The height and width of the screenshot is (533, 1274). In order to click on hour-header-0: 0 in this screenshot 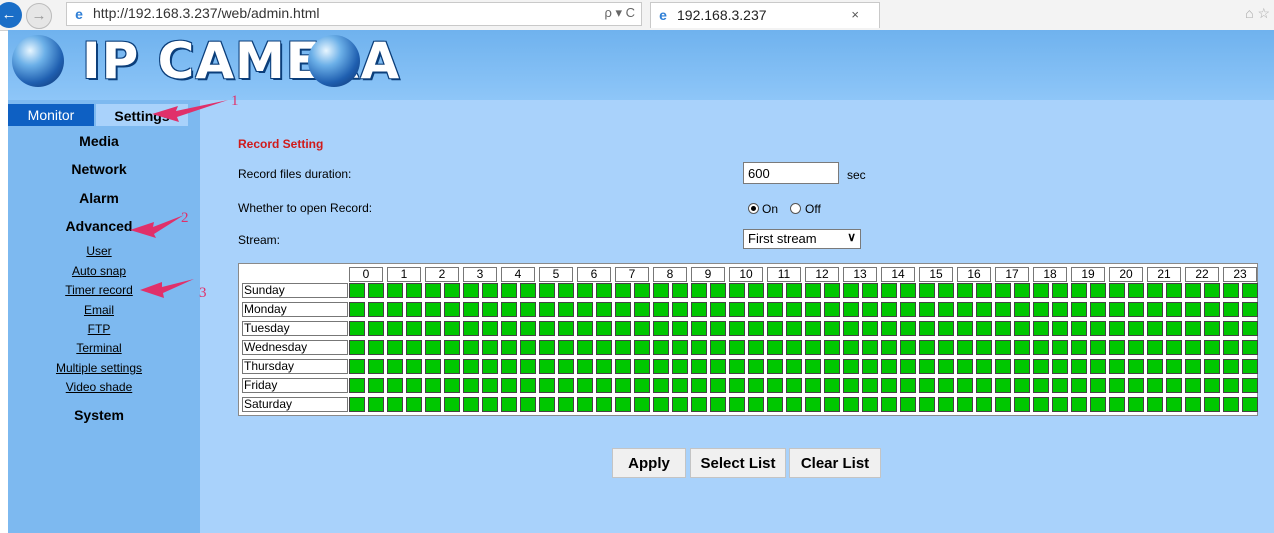, I will do `click(366, 274)`.